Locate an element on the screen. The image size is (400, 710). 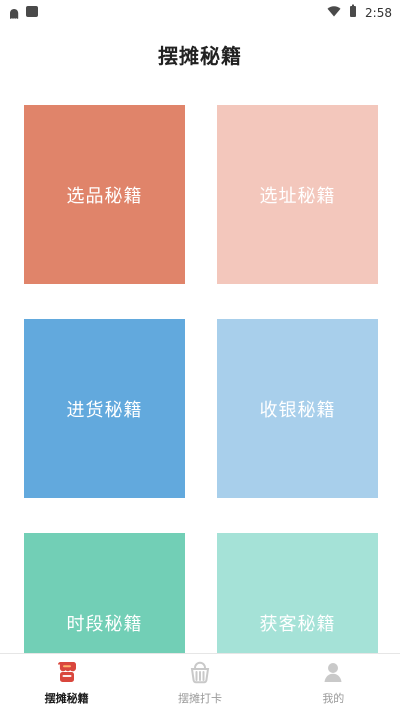
status-right: 2:58 is located at coordinates (359, 12).